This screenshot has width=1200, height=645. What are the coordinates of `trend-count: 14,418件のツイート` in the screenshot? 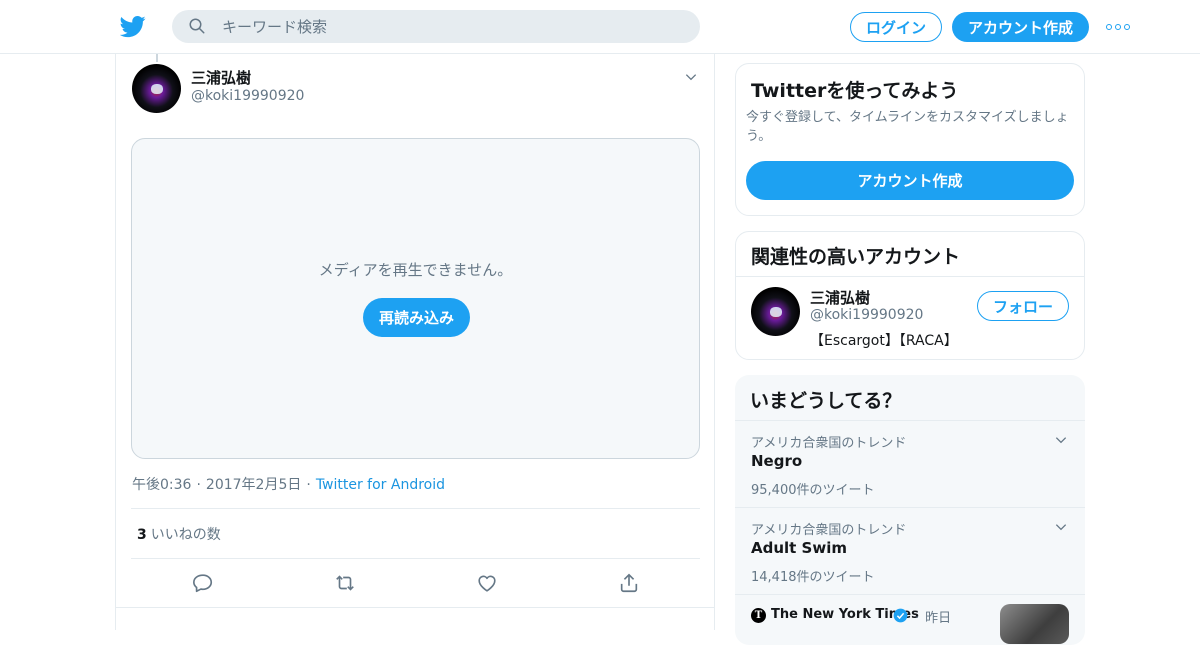 It's located at (813, 577).